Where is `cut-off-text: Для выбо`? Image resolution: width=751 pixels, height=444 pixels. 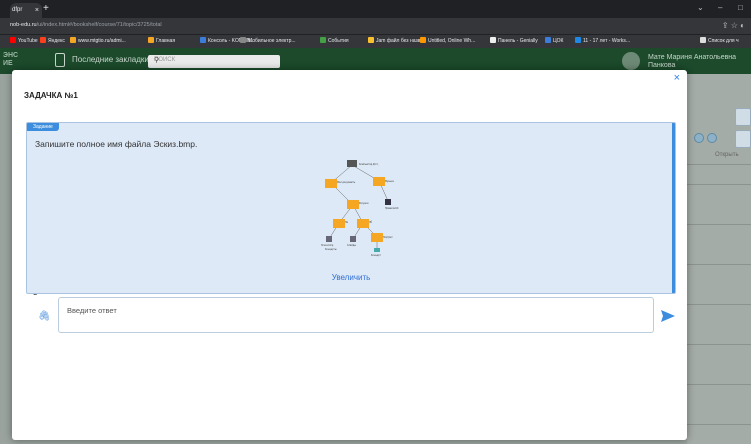 cut-off-text: Для выбо is located at coordinates (42, 294).